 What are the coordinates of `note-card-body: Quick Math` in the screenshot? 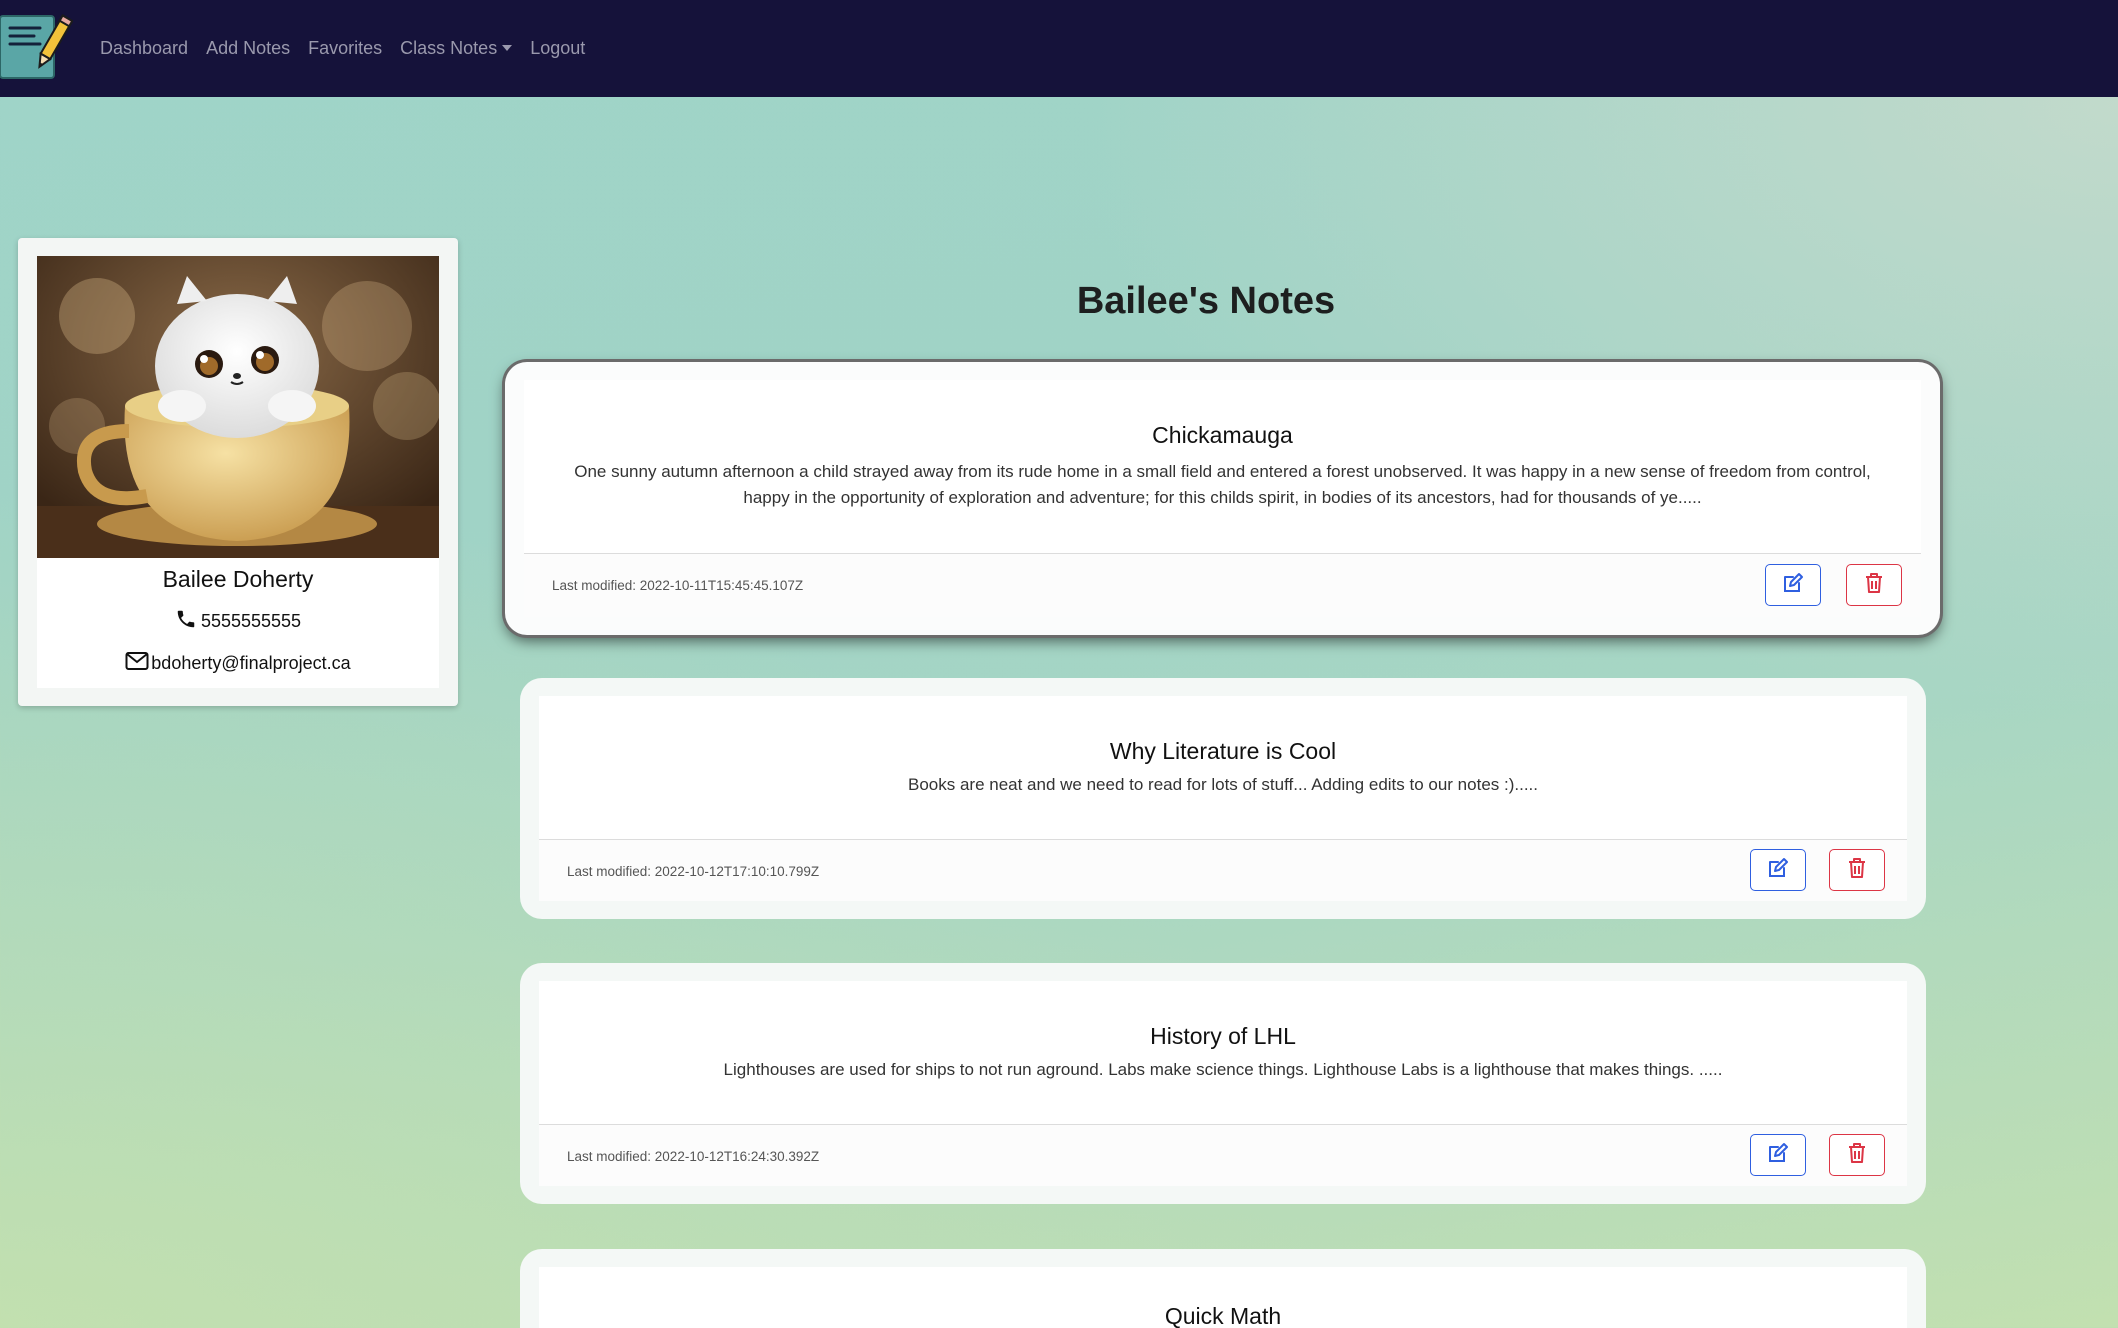 It's located at (1223, 1297).